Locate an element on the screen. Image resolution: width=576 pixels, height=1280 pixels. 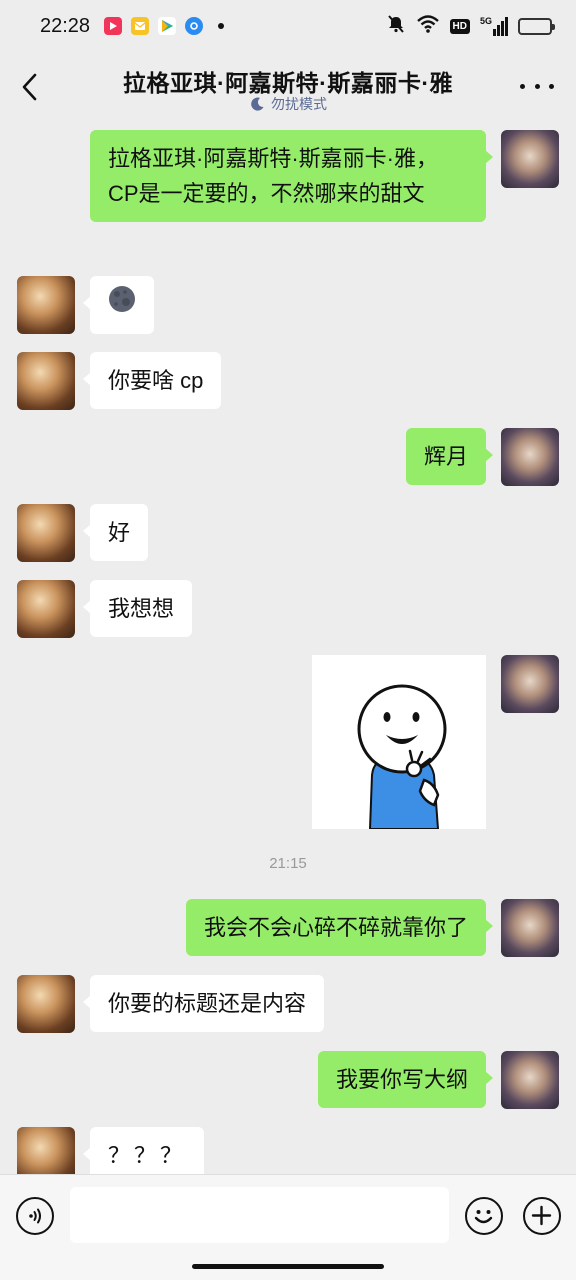
voice-wave-icon is located at coordinates (35, 1216).